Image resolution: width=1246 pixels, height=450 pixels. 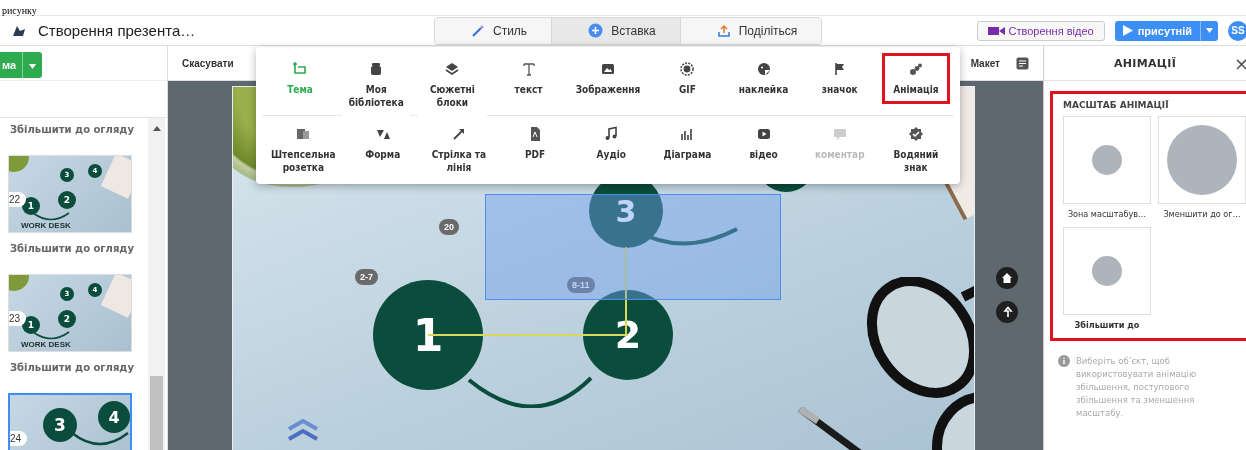 I want to click on theme-dropdown-button, so click(x=32, y=65).